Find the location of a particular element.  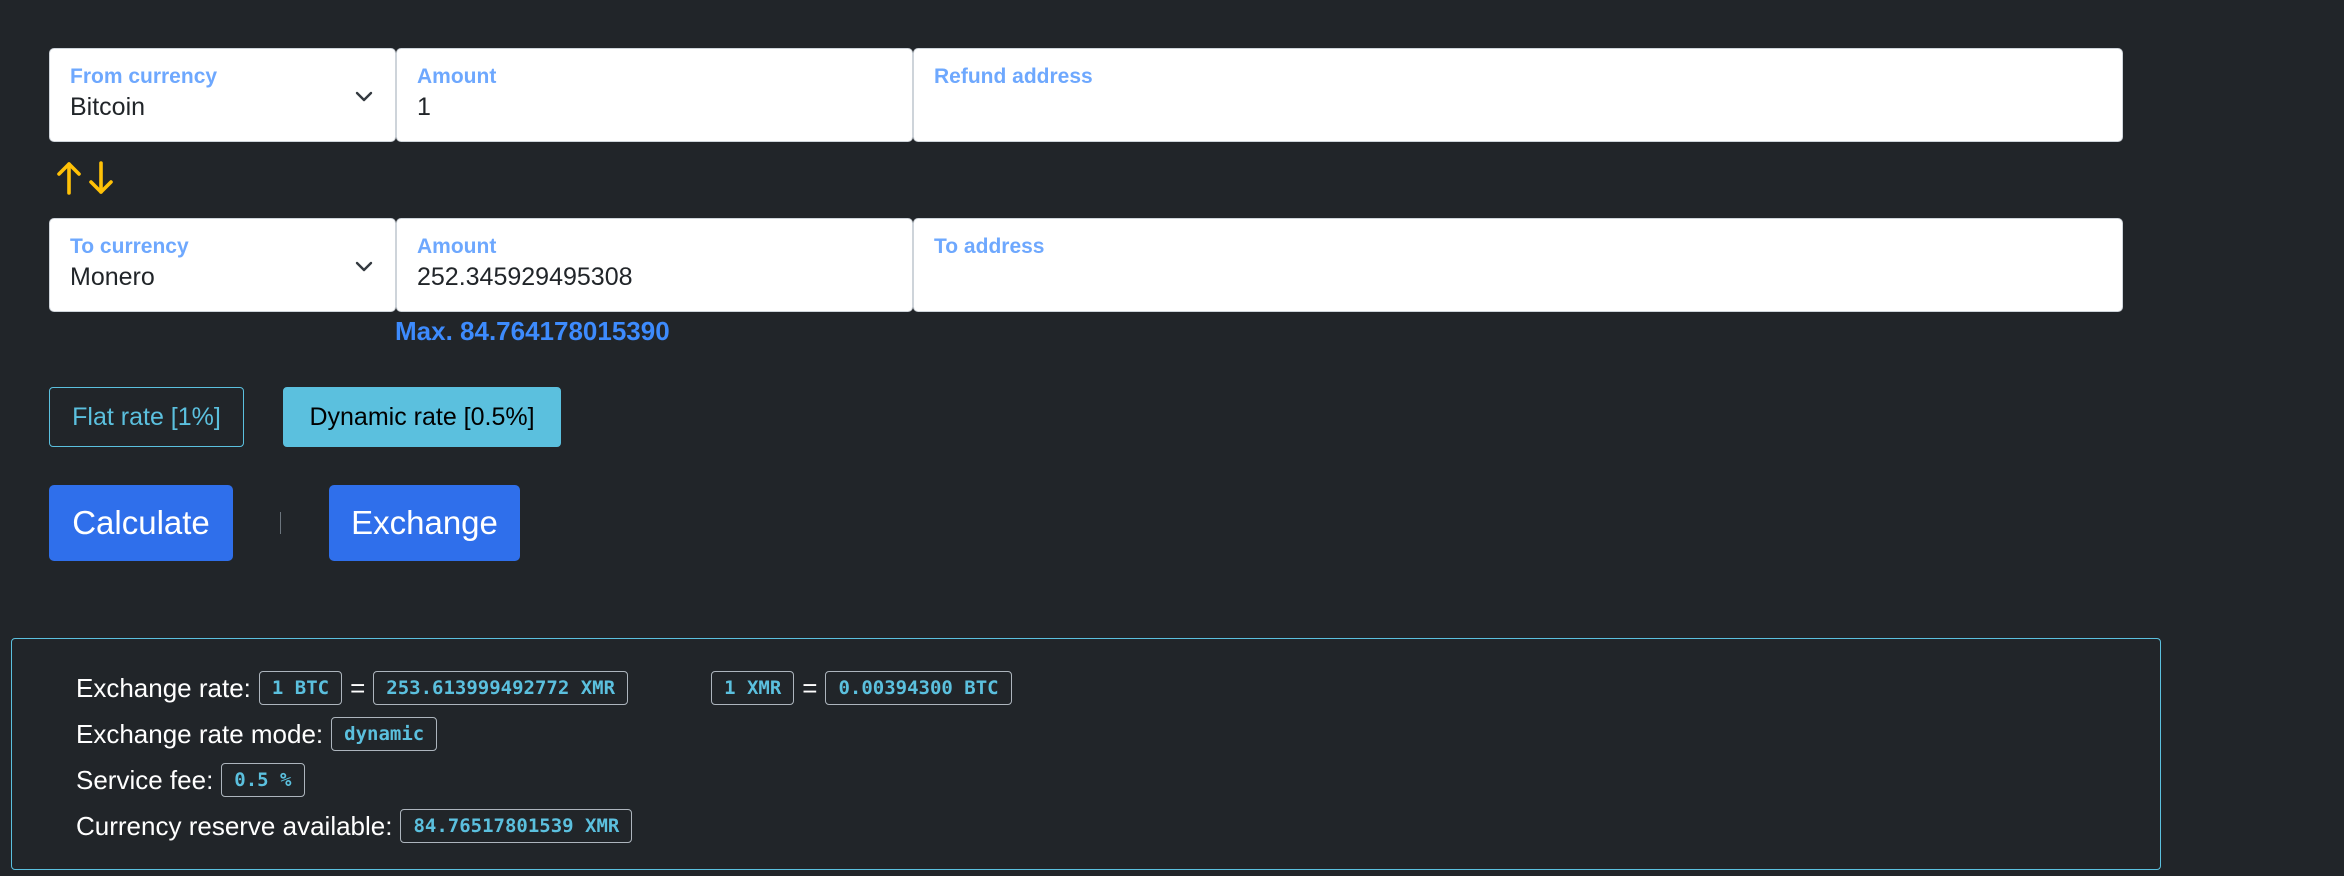

from-amount-value: 1 is located at coordinates (424, 107).